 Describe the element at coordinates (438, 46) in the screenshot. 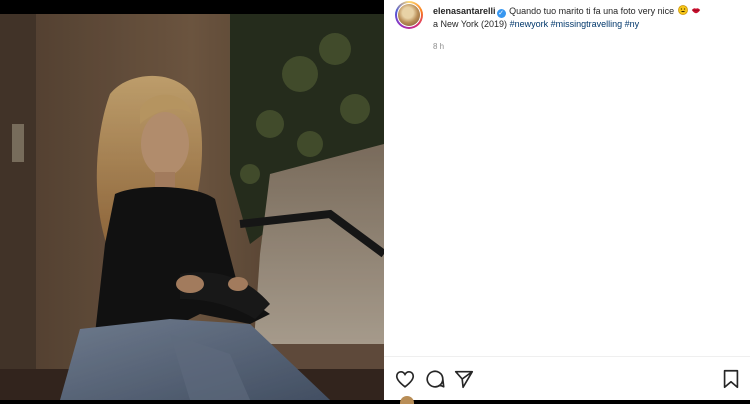

I see `post-timestamp: 8 h` at that location.